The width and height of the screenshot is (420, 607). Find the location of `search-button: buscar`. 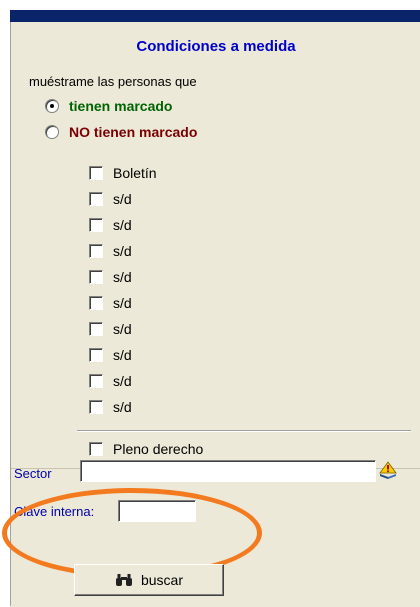

search-button: buscar is located at coordinates (149, 580).